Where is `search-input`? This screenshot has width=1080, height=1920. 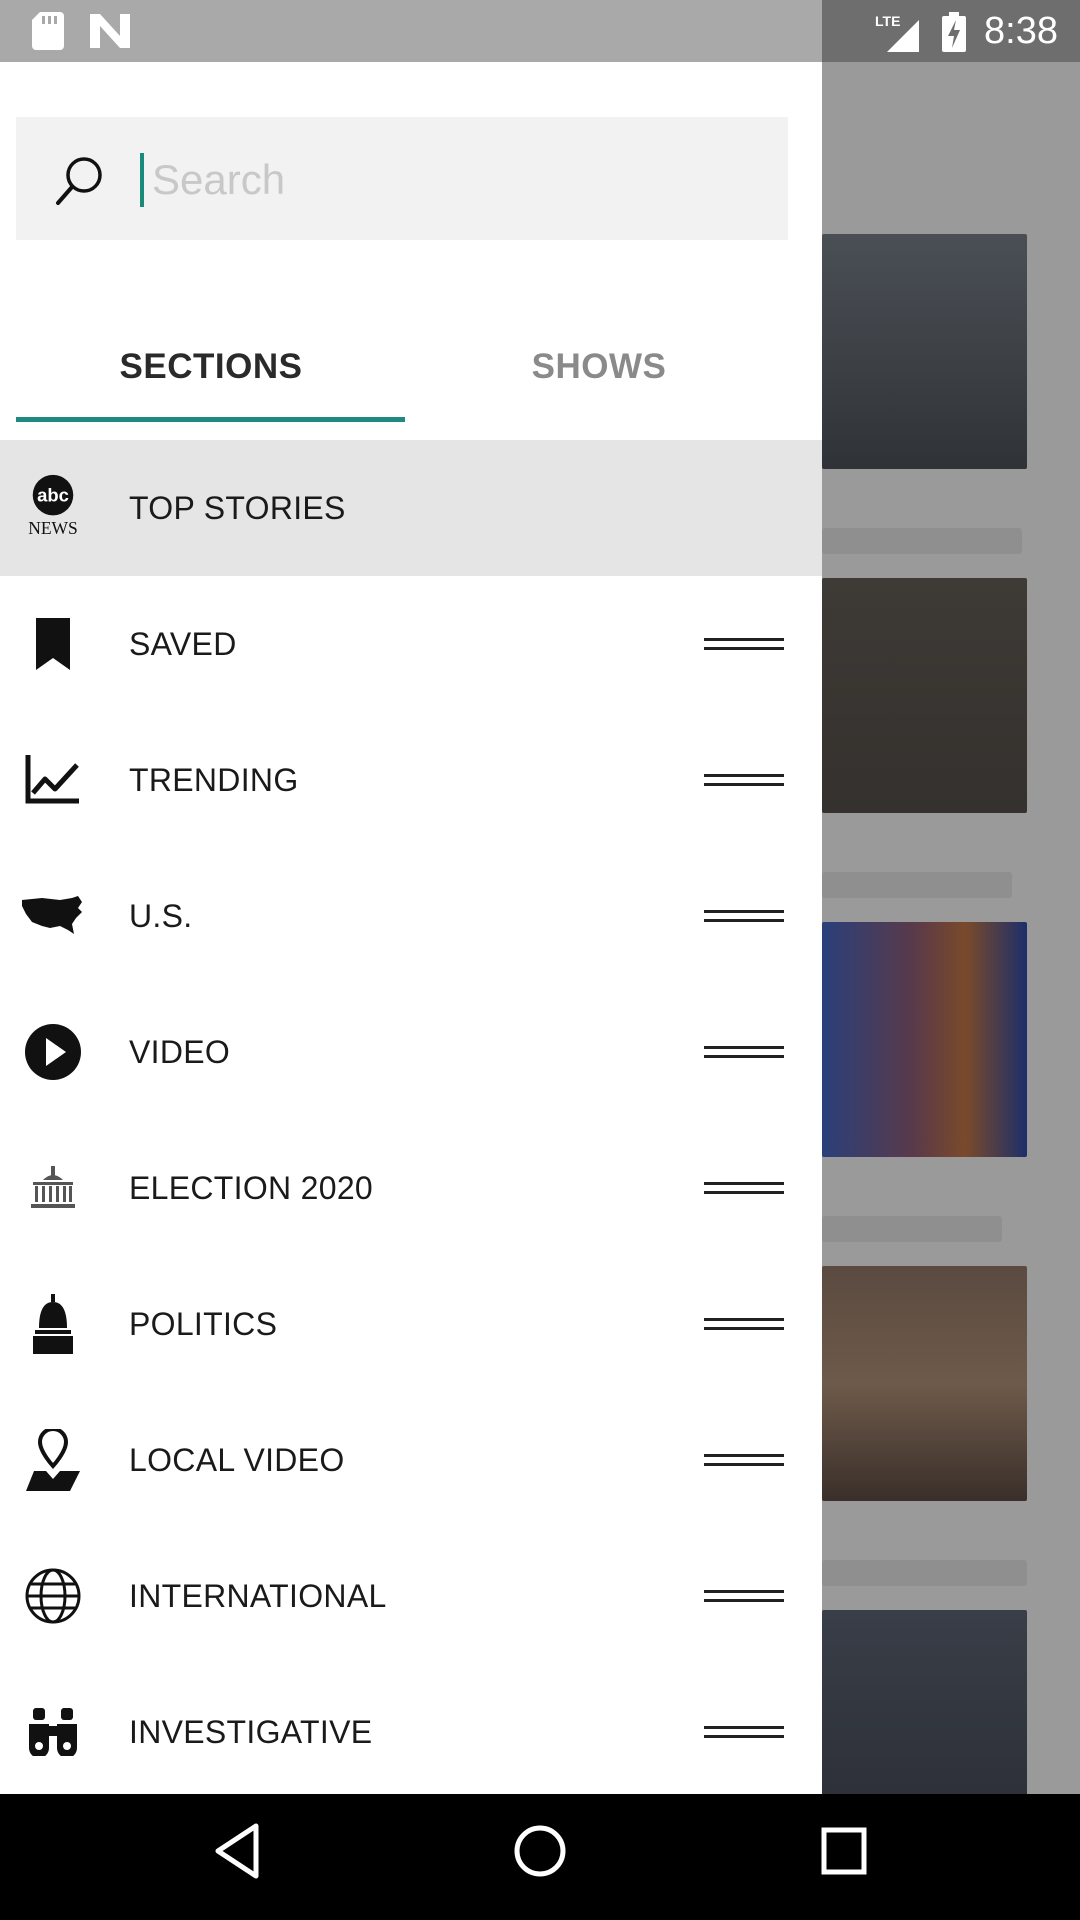
search-input is located at coordinates (452, 180).